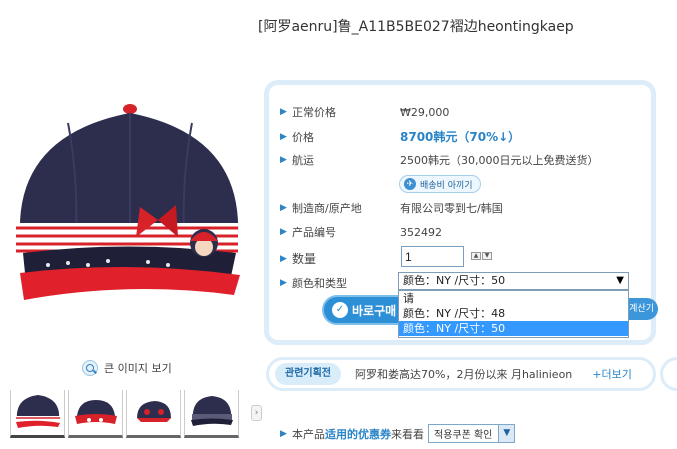 This screenshot has height=449, width=677. I want to click on option-item: 颜色：NY /尺寸：48, so click(513, 313).